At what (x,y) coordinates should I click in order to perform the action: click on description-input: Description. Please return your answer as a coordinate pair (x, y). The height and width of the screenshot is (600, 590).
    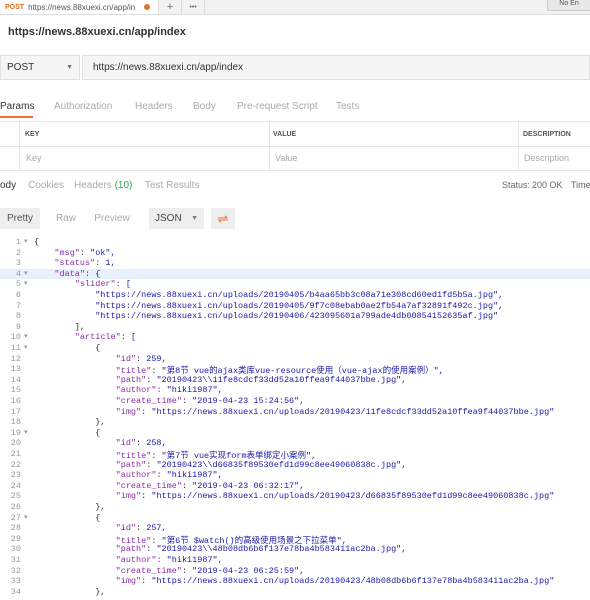
    Looking at the image, I should click on (546, 158).